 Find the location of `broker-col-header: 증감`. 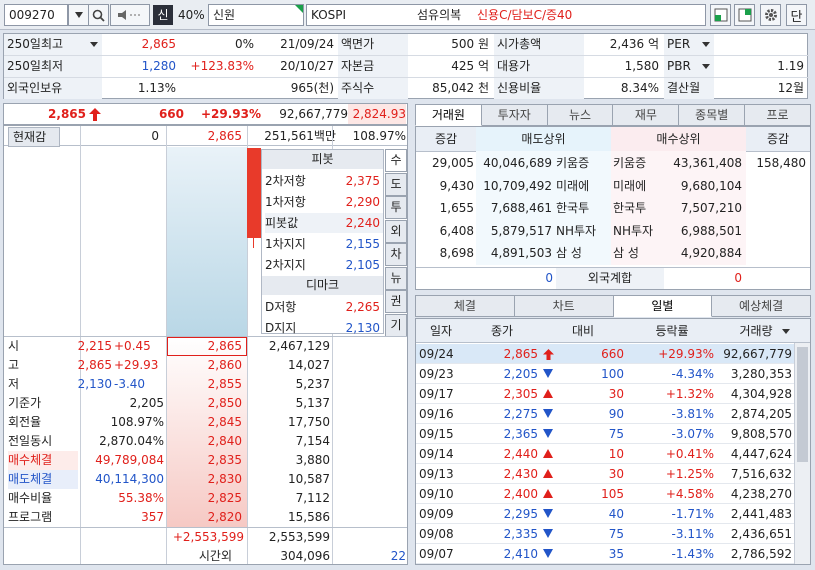

broker-col-header: 증감 is located at coordinates (778, 139).